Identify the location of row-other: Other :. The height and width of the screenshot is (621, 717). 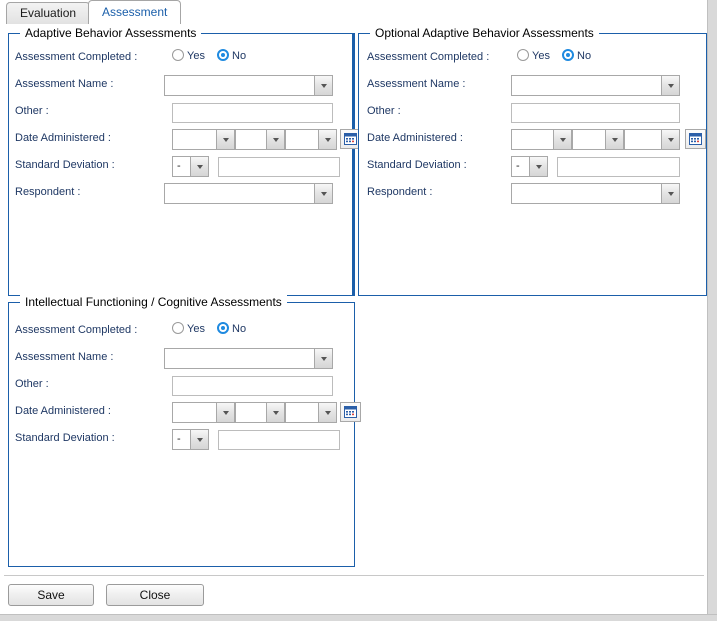
(180, 113).